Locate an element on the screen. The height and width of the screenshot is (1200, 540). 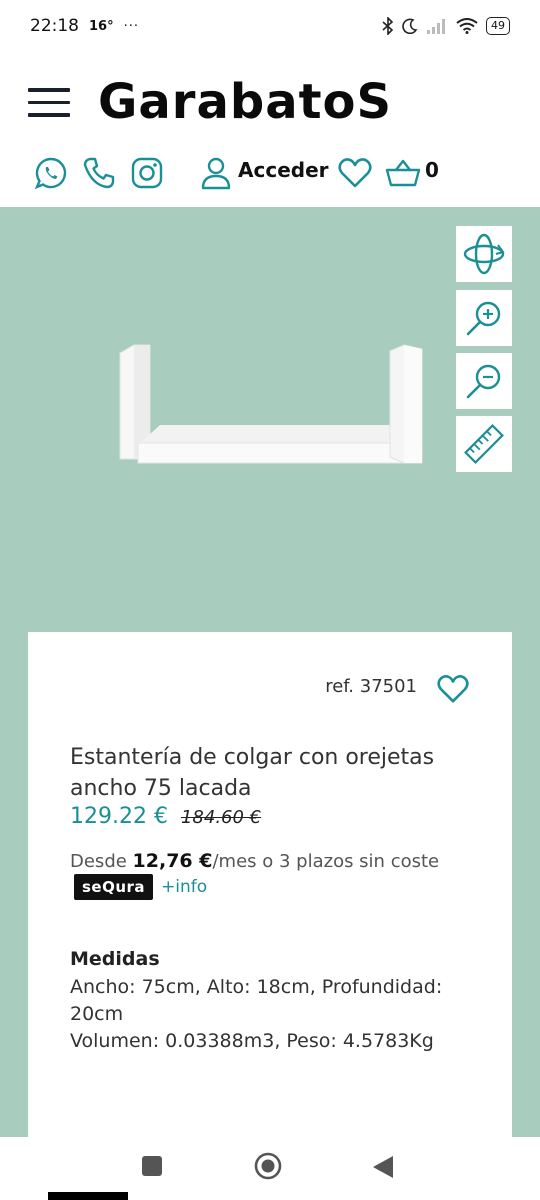
status-time: 22:18 is located at coordinates (54, 26).